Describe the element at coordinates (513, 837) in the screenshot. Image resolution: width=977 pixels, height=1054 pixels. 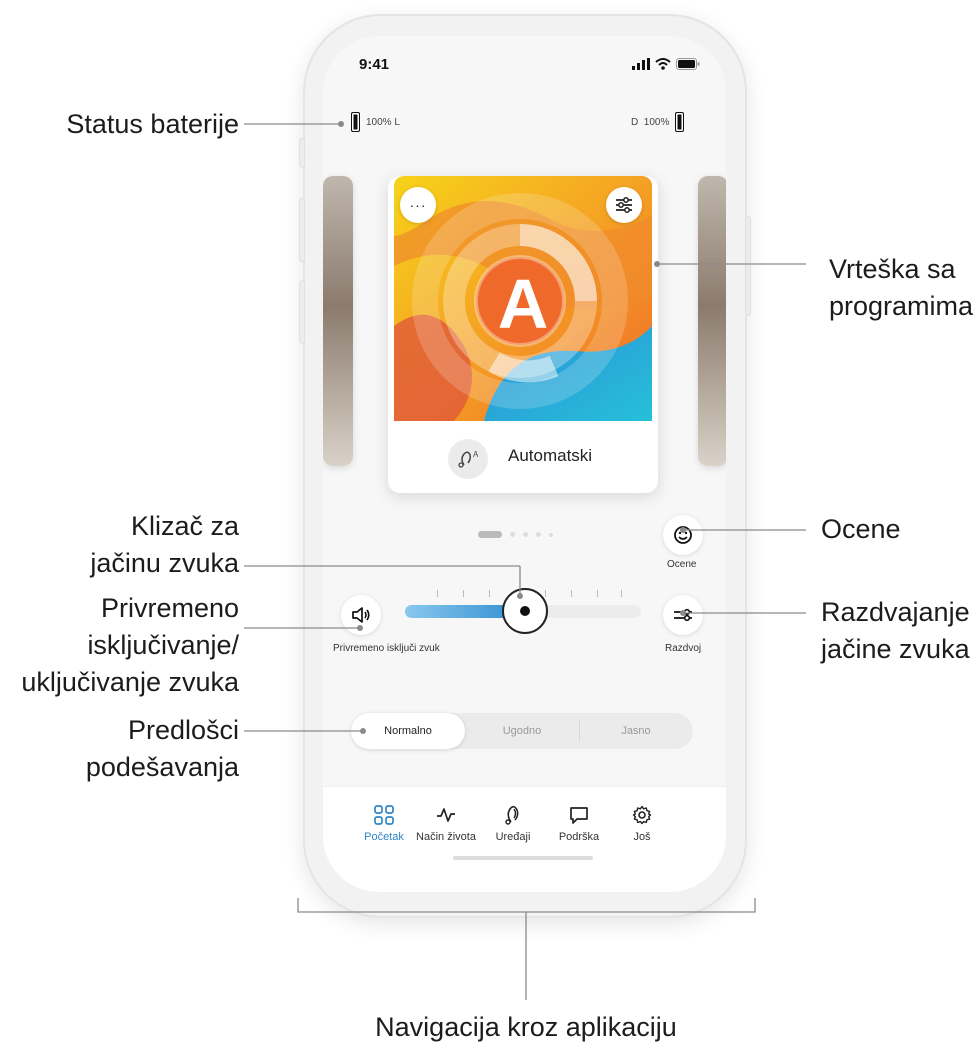
I see `tab-devices-label: Uređaji` at that location.